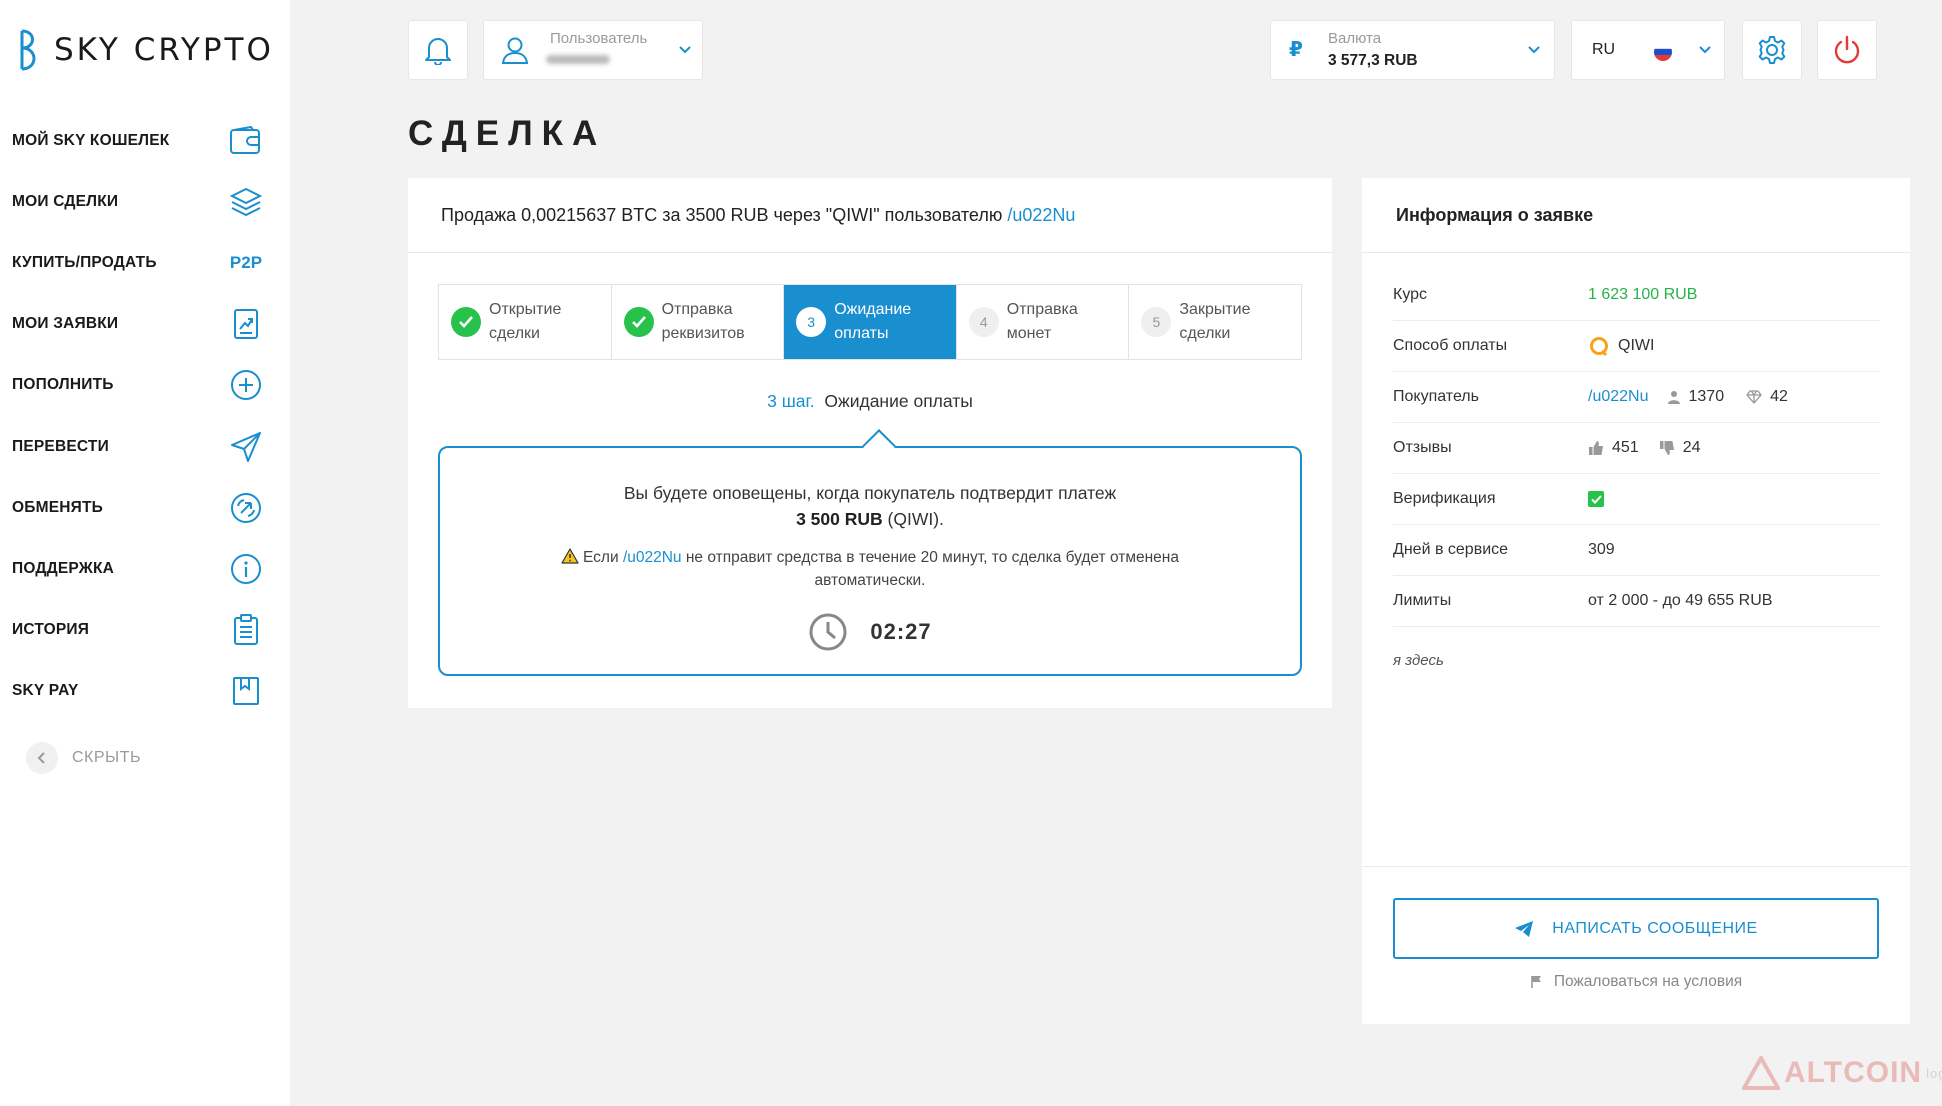 The image size is (1942, 1106). I want to click on payment-value: QIWI, so click(1636, 345).